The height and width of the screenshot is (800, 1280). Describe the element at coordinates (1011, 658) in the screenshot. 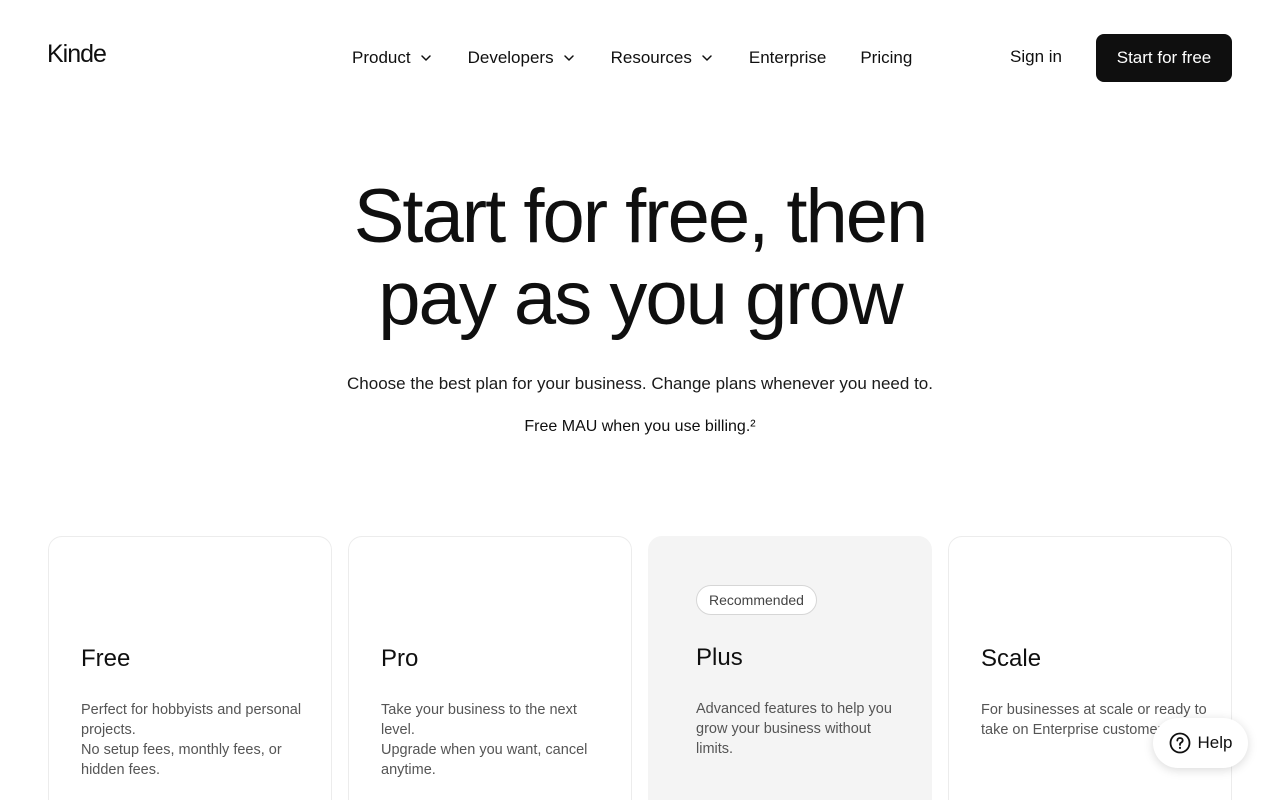

I see `plan-name: Scale` at that location.